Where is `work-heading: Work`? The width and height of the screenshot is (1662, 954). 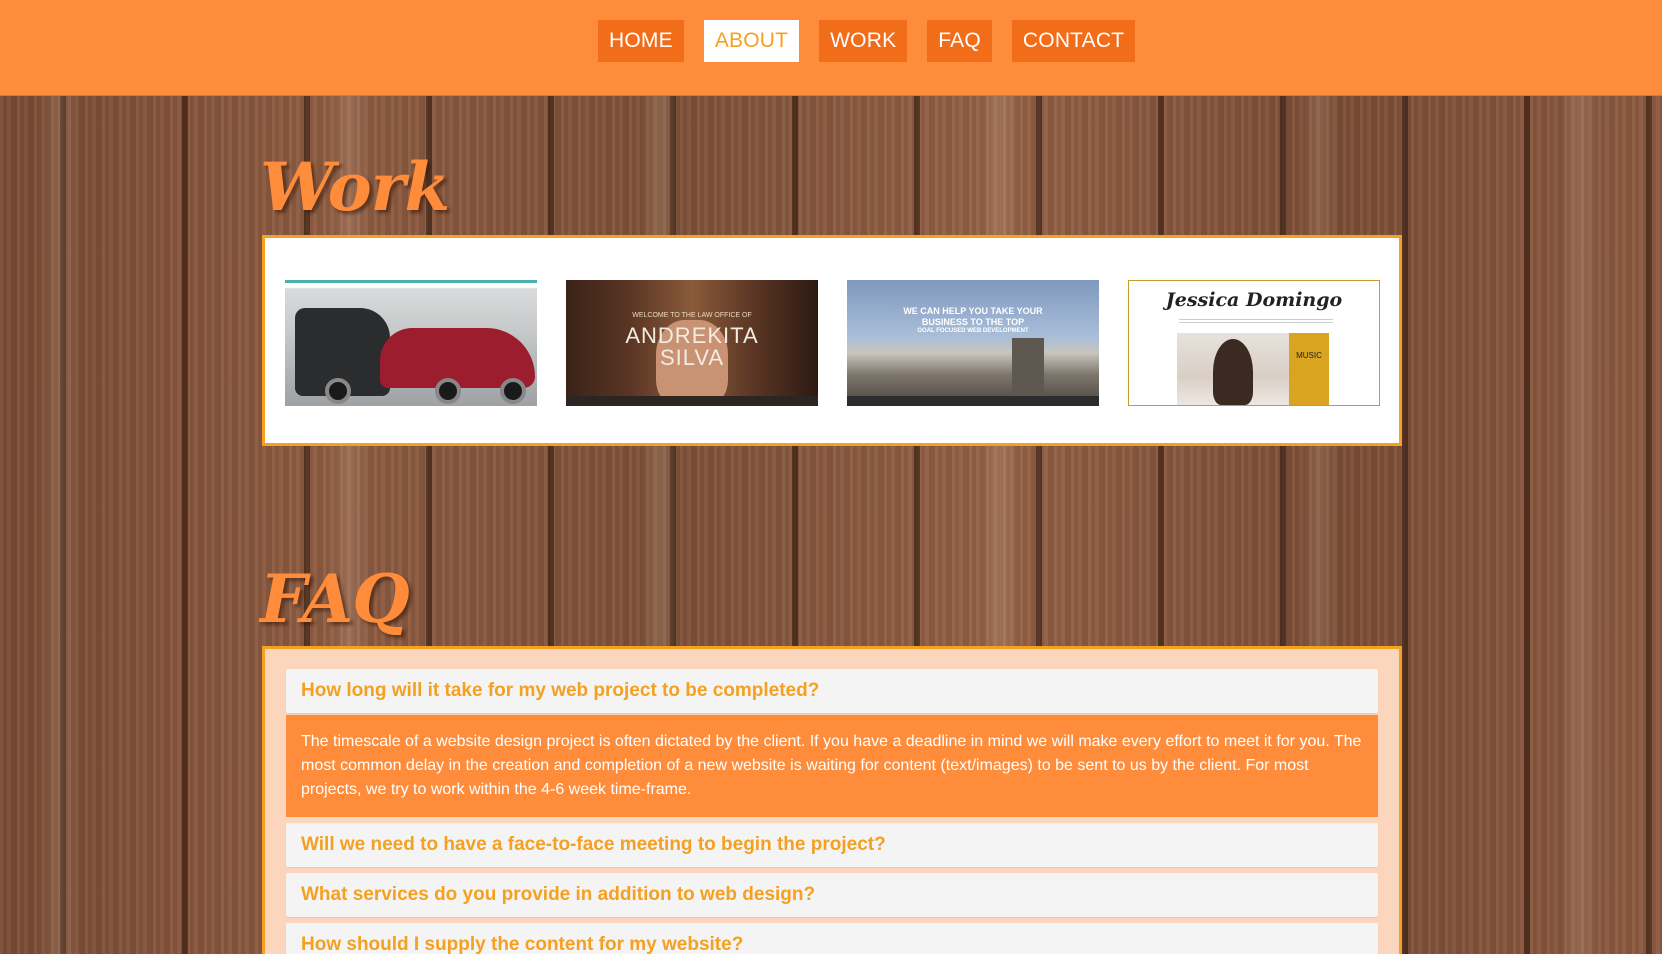
work-heading: Work is located at coordinates (355, 187).